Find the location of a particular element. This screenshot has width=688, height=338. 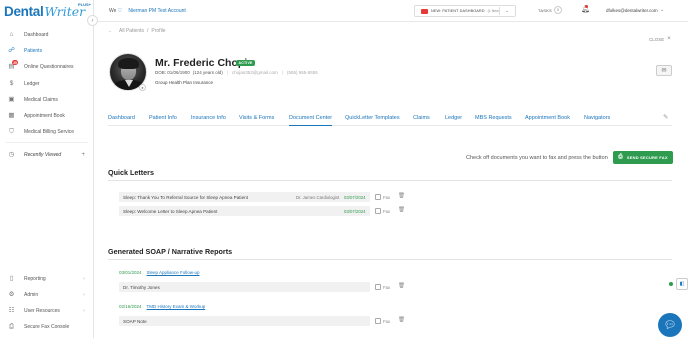

sidebar-item-label: Patients is located at coordinates (33, 51).